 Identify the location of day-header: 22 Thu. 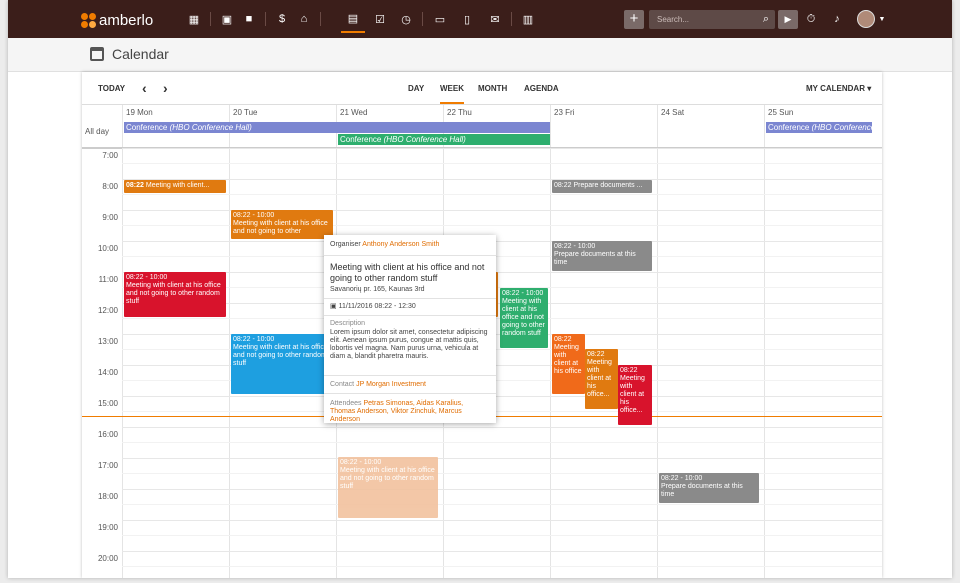
(459, 112).